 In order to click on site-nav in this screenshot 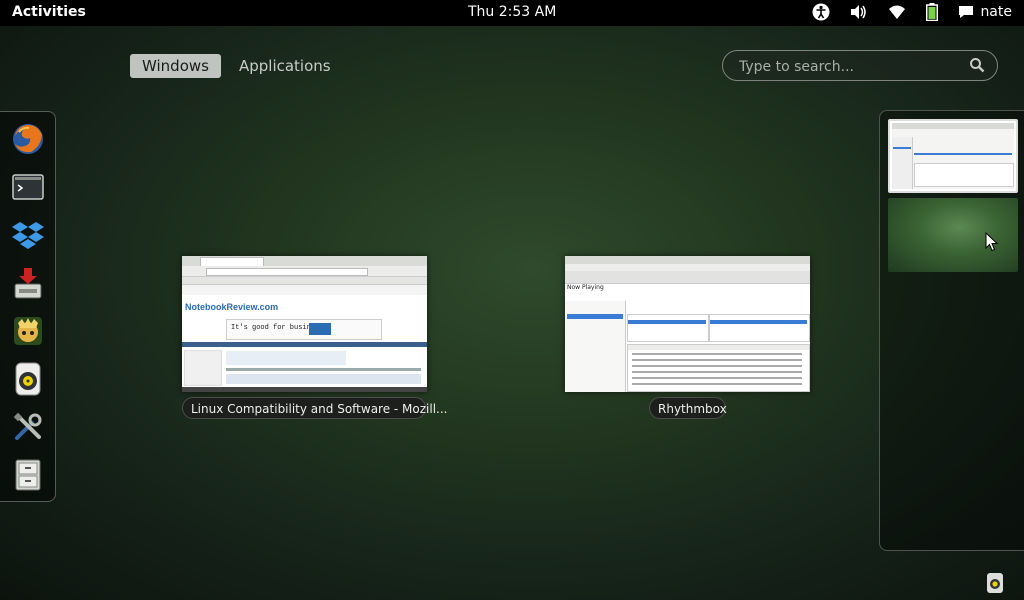, I will do `click(304, 290)`.